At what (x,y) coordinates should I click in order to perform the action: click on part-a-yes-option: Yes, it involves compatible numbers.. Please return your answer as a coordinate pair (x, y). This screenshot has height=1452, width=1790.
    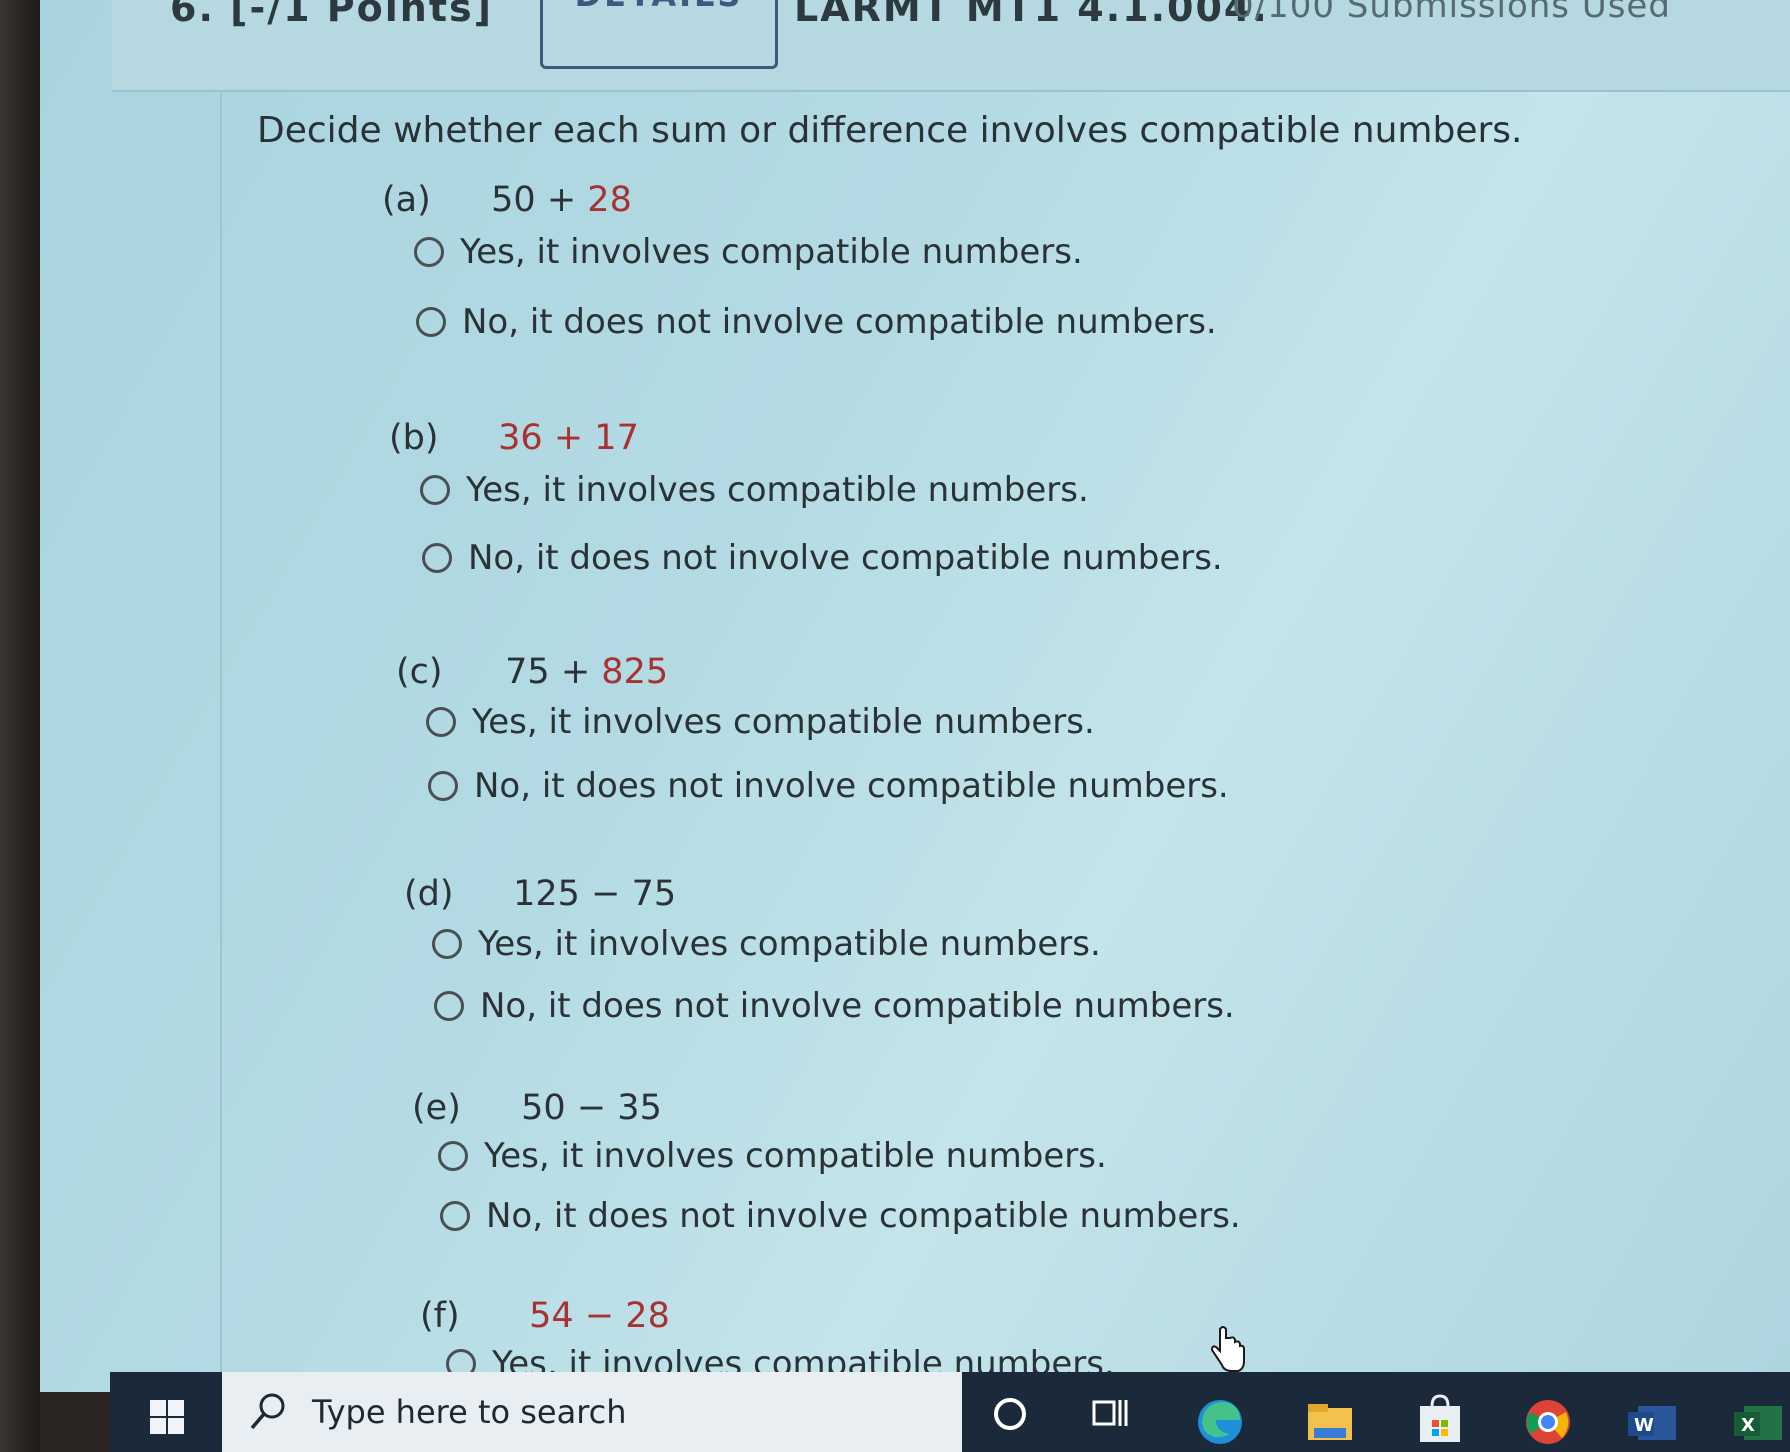
    Looking at the image, I should click on (748, 252).